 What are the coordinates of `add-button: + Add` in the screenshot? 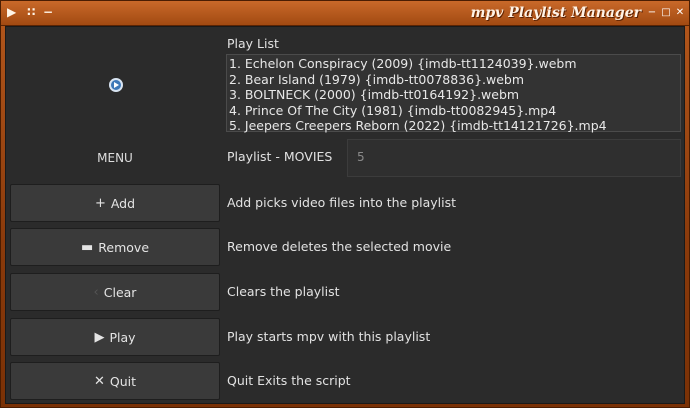 It's located at (115, 203).